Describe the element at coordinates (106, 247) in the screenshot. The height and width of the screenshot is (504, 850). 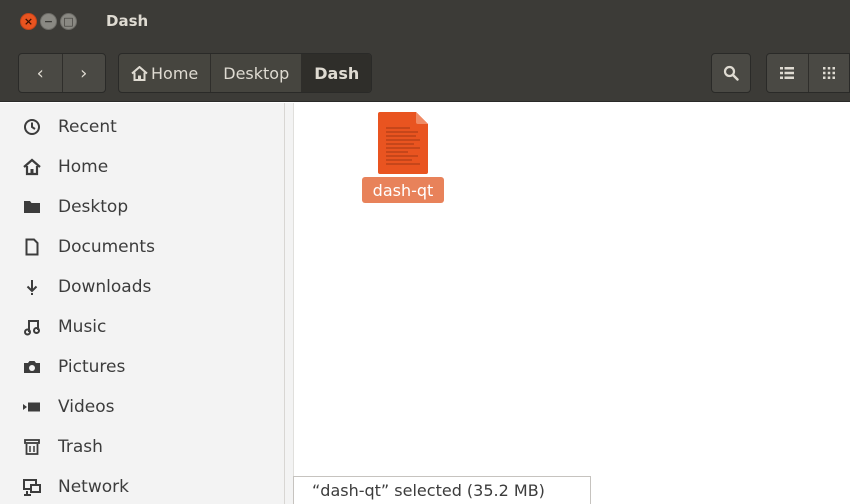
I see `sidebar-item-label: Documents` at that location.